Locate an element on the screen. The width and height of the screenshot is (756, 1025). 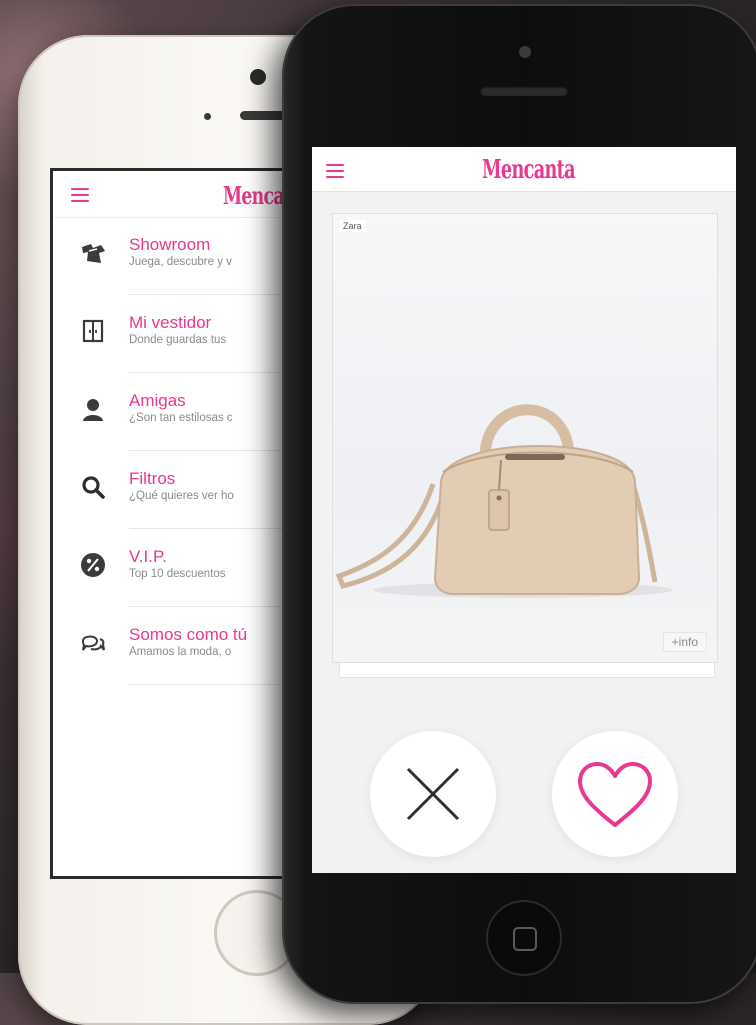
menu-item-title: V.I.P. is located at coordinates (148, 556).